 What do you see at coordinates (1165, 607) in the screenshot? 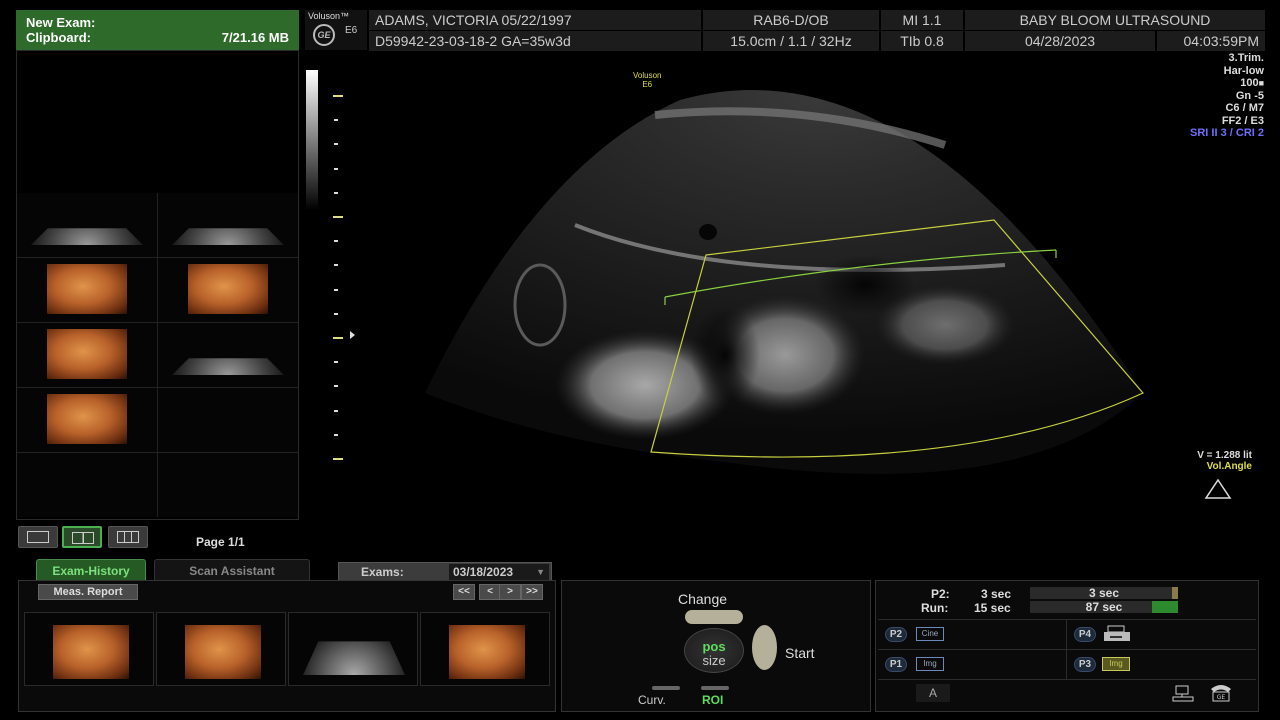
I see `run-bar-fill` at bounding box center [1165, 607].